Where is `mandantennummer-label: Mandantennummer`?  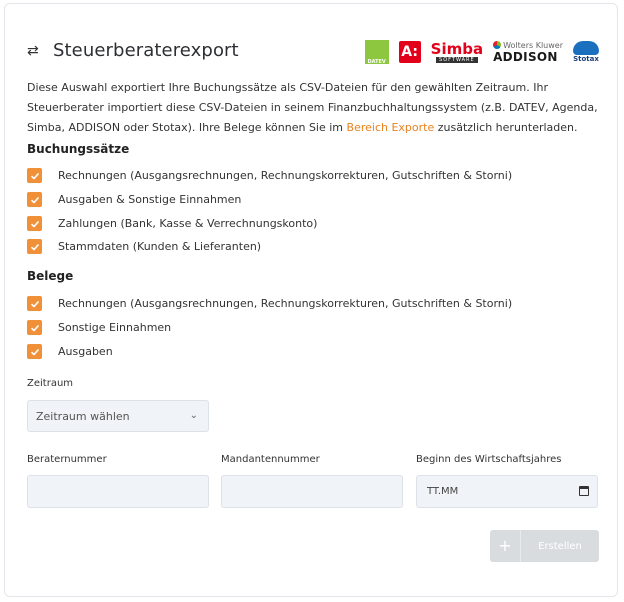 mandantennummer-label: Mandantennummer is located at coordinates (270, 459).